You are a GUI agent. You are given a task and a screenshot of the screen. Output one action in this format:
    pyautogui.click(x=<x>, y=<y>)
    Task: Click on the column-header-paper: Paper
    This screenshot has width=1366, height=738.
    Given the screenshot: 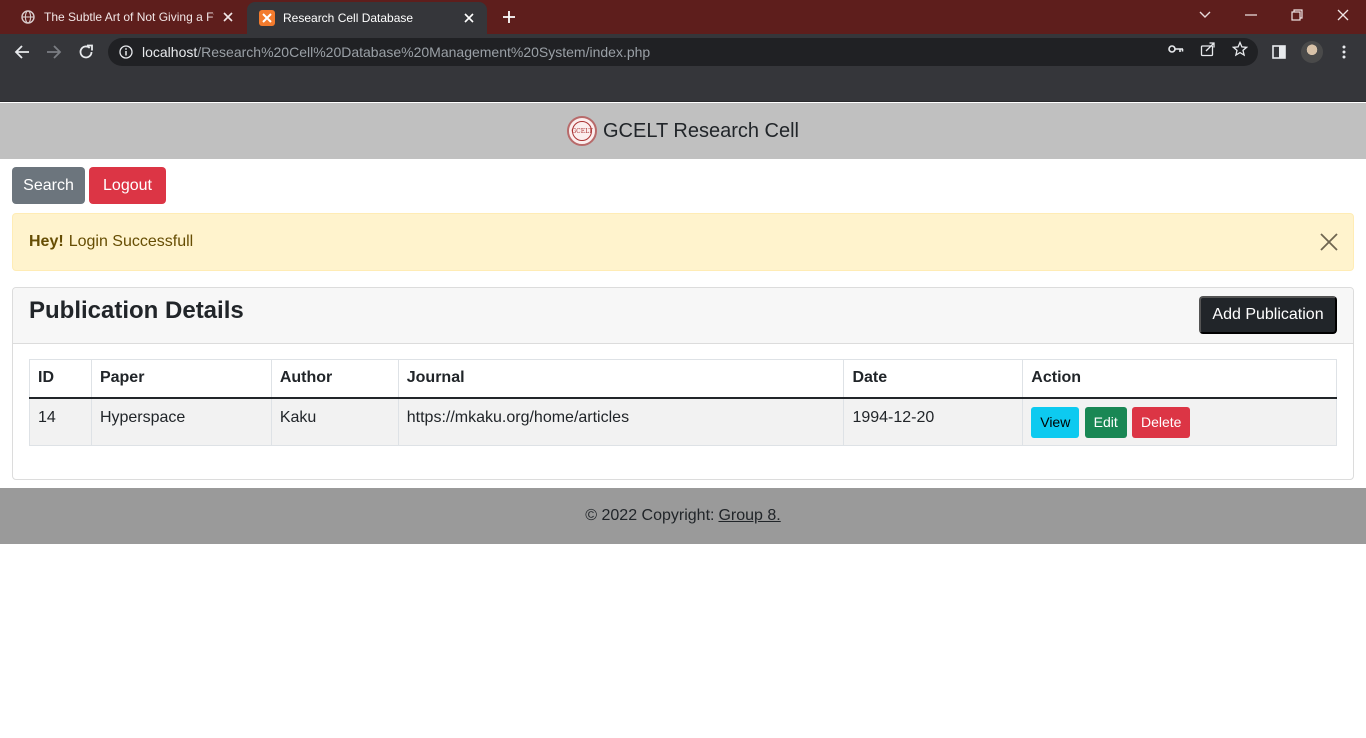 What is the action you would take?
    pyautogui.click(x=181, y=379)
    